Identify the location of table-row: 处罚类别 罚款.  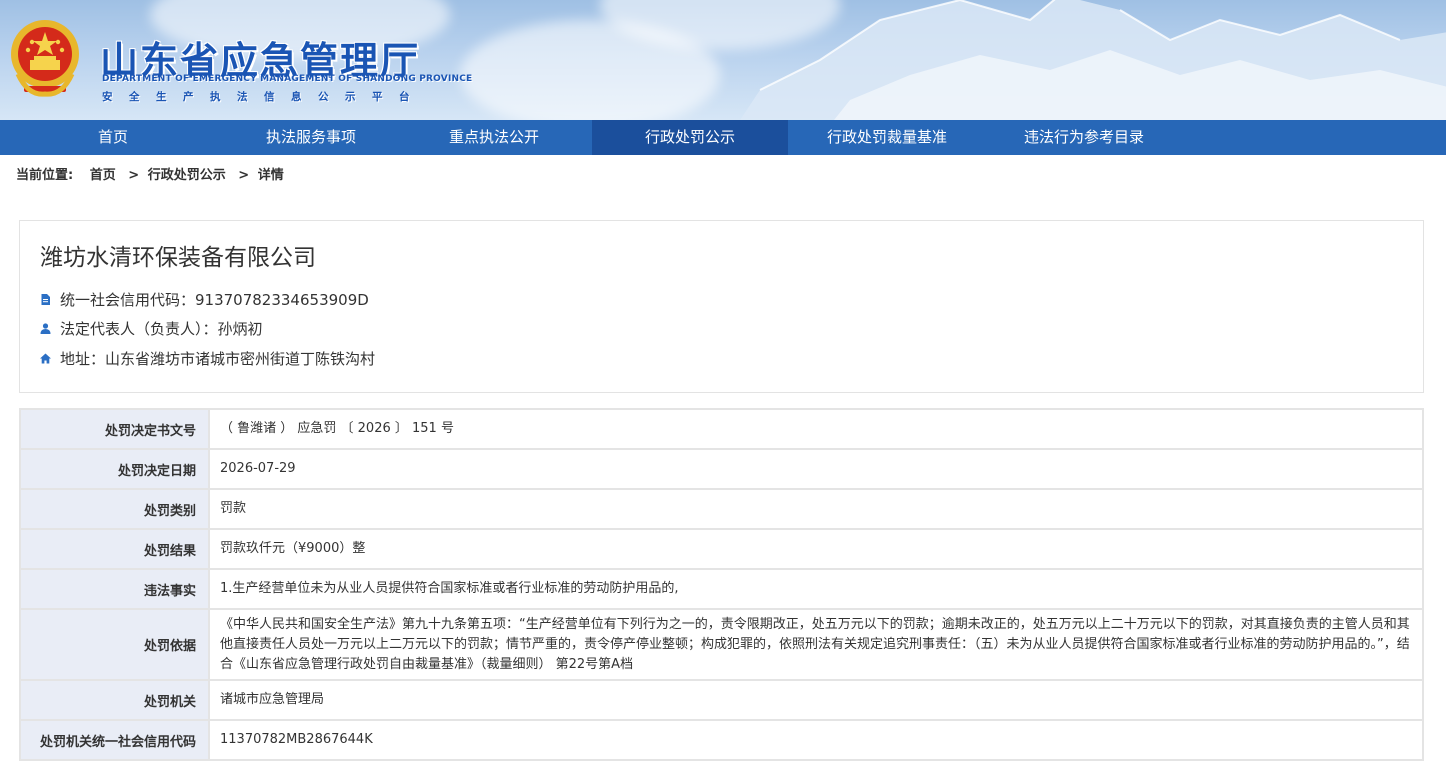
(721, 509).